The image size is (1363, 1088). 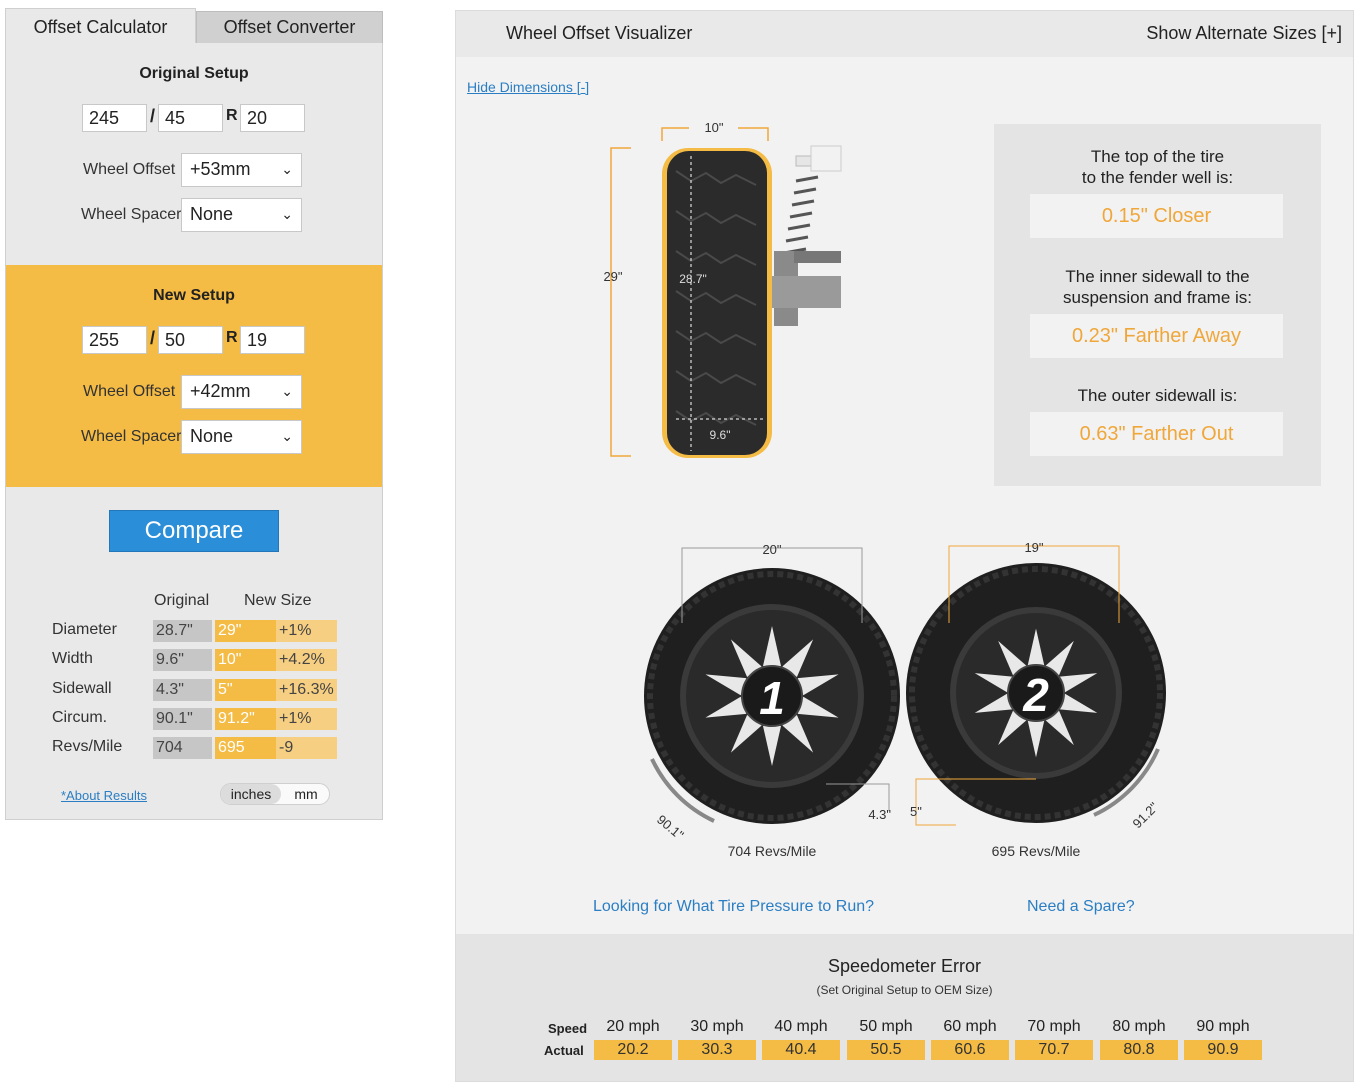 I want to click on results-original-value: 9.6", so click(x=182, y=660).